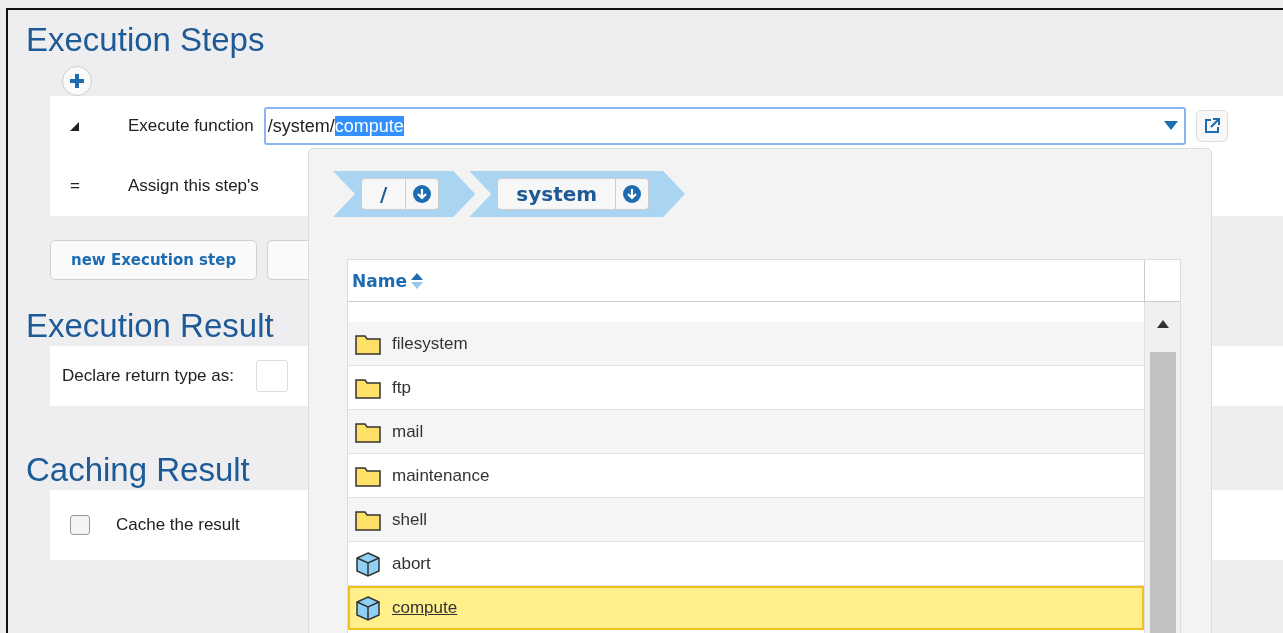  What do you see at coordinates (409, 519) in the screenshot?
I see `file-name: shell` at bounding box center [409, 519].